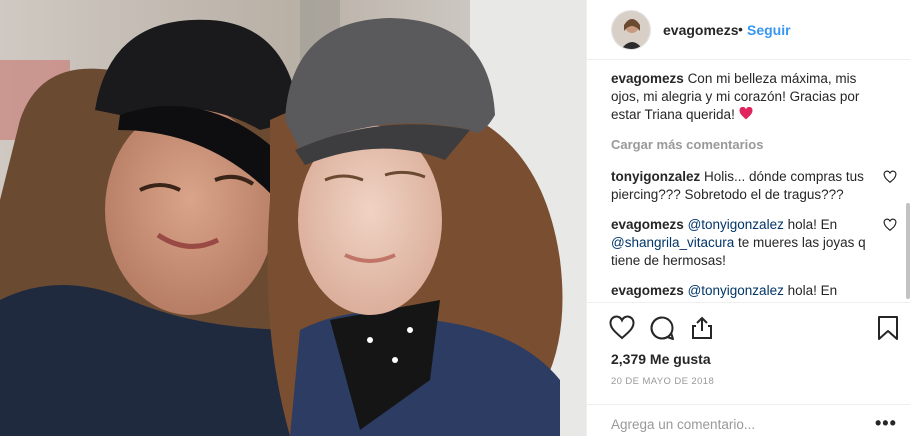 Image resolution: width=910 pixels, height=437 pixels. I want to click on post-header: evagomezs • Seguir, so click(748, 30).